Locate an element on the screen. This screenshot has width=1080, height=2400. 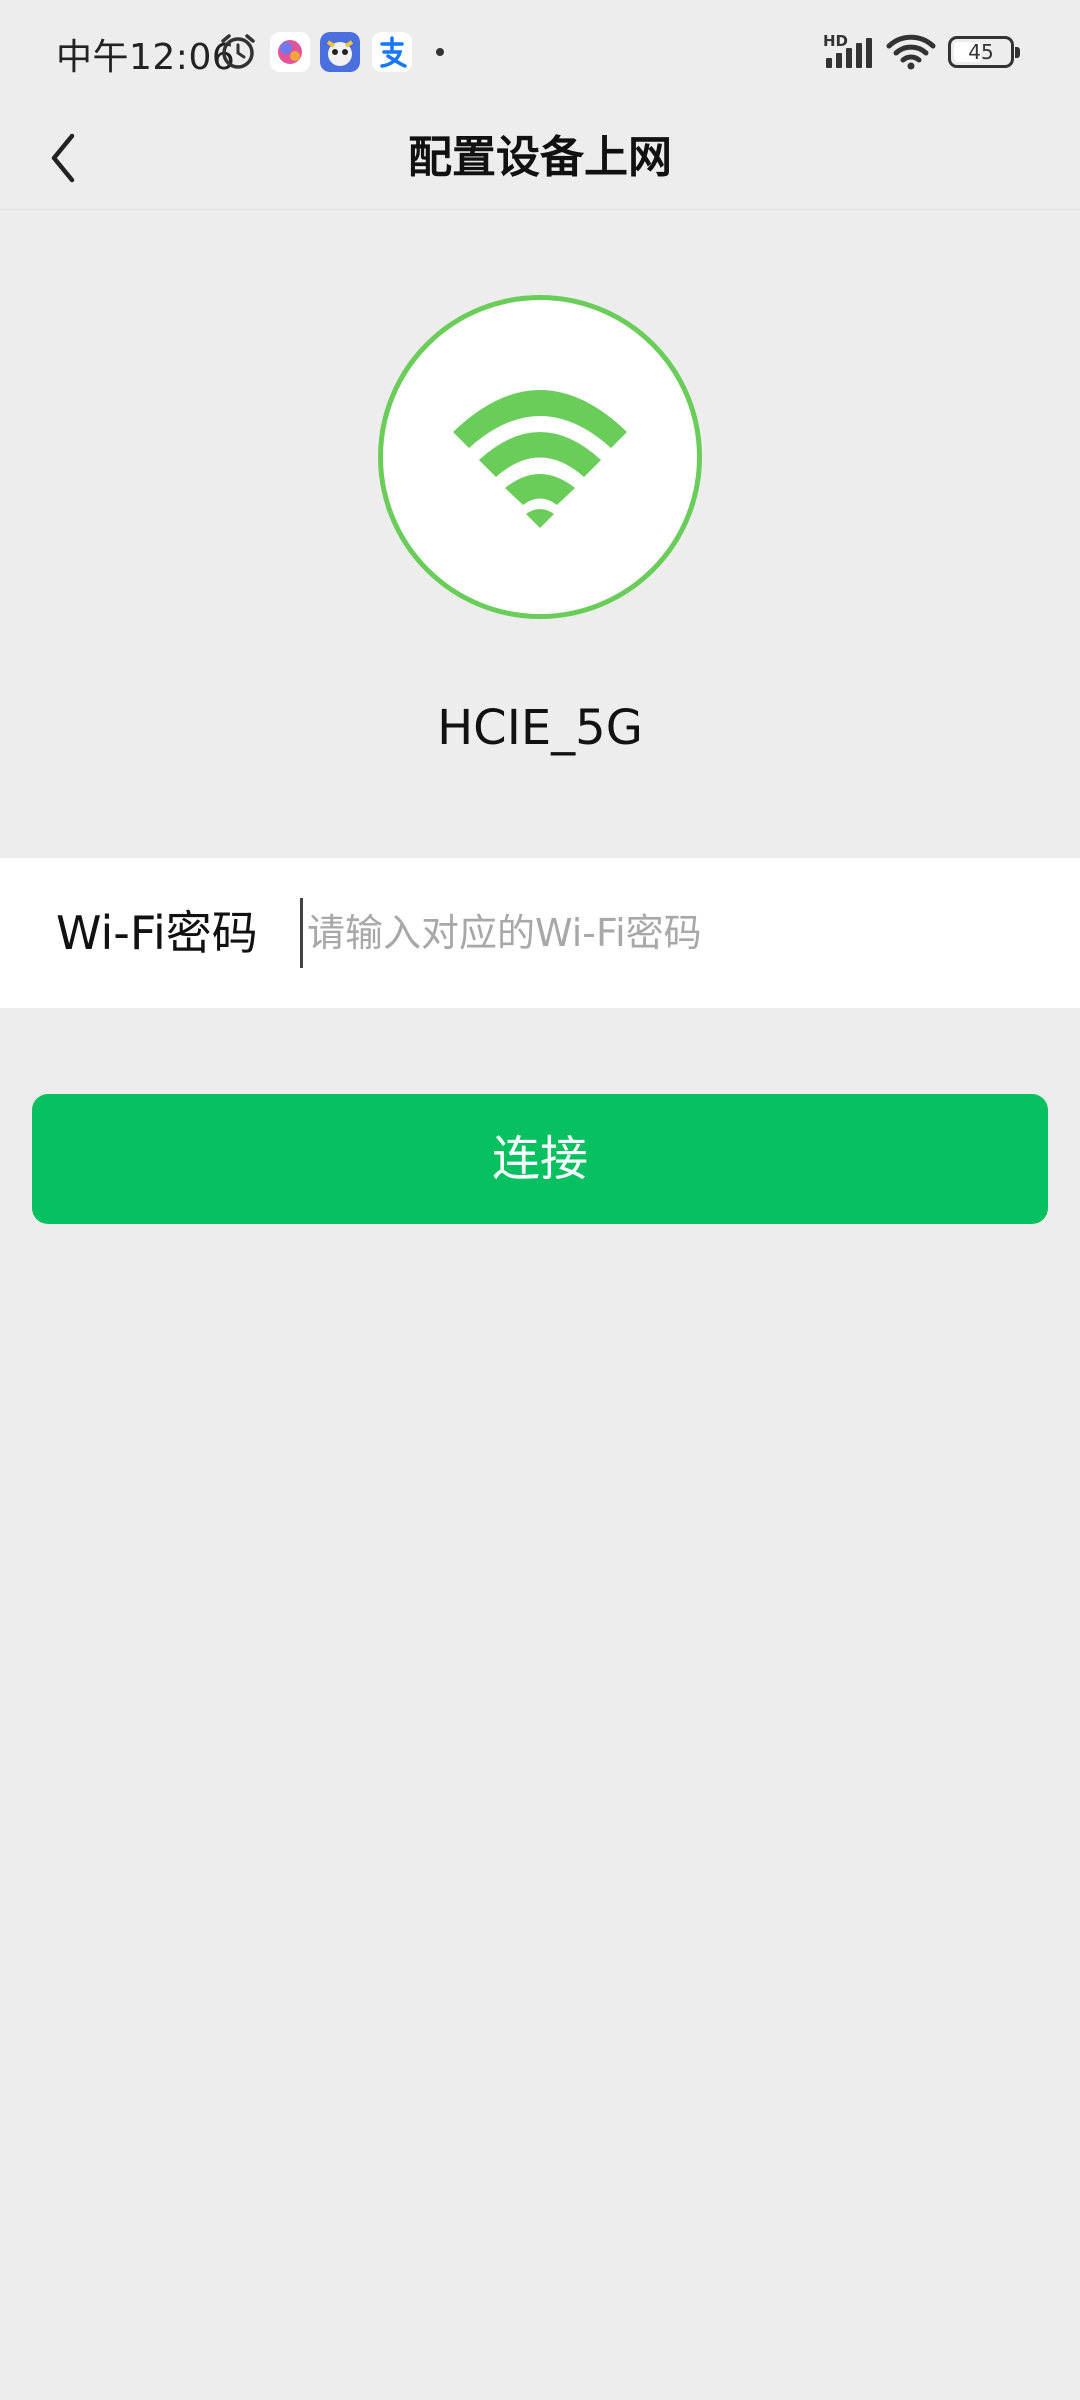
password-input is located at coordinates (670, 933).